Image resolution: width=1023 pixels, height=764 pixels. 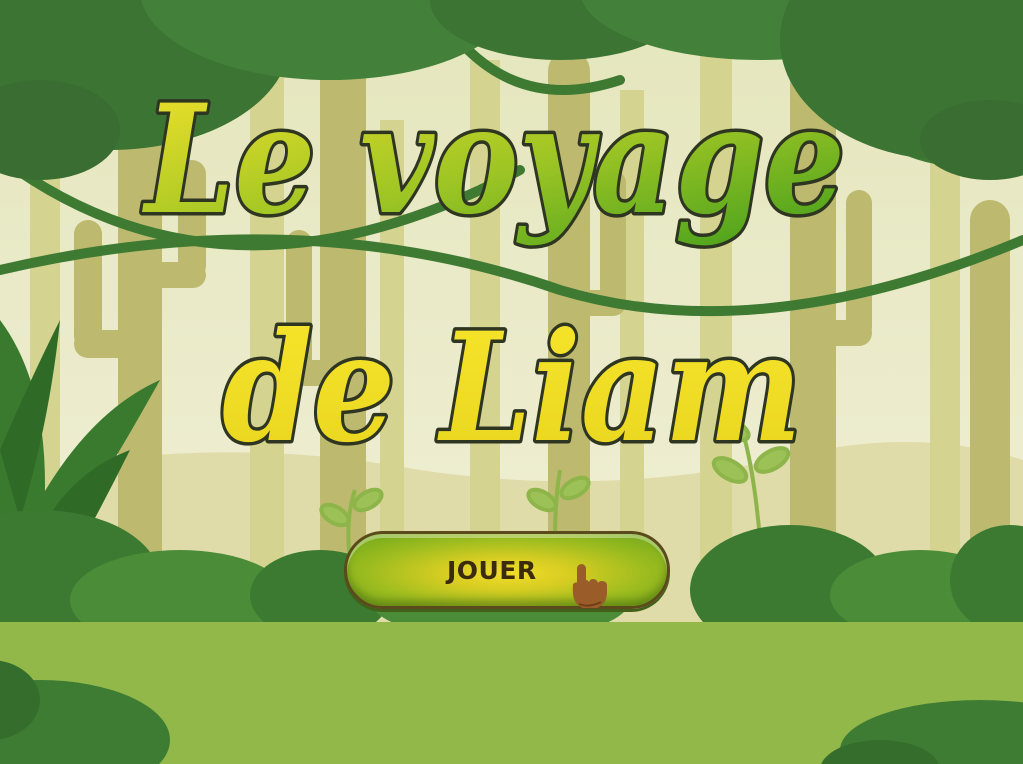 What do you see at coordinates (492, 570) in the screenshot?
I see `play-button-label: JOUER` at bounding box center [492, 570].